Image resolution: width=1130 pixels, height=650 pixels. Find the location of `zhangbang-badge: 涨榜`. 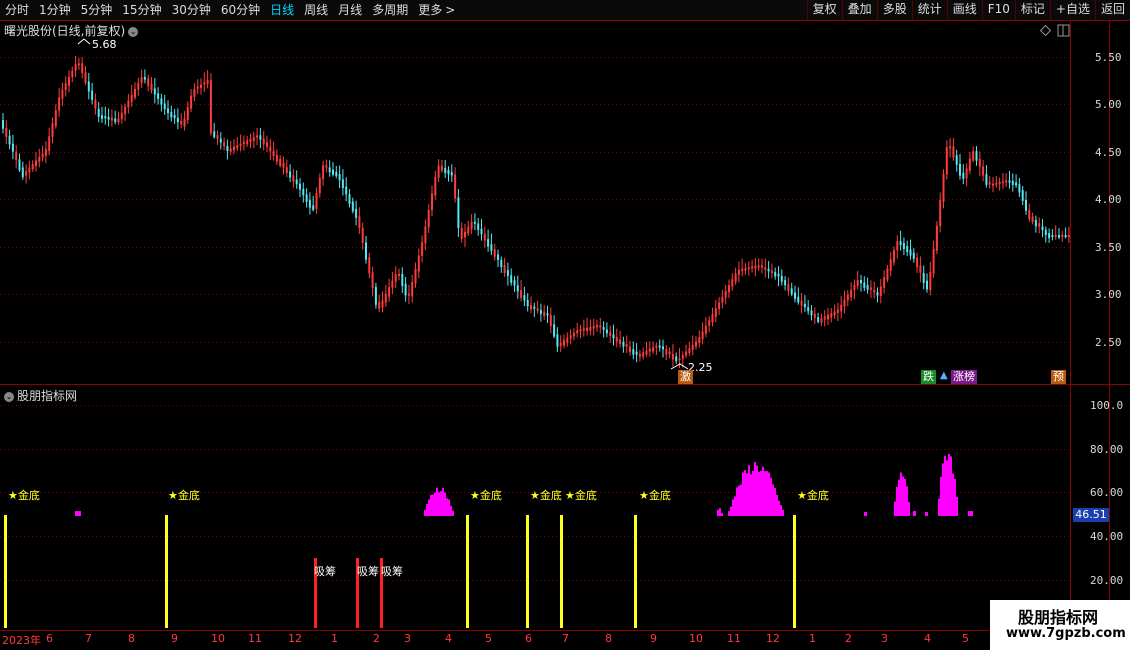

zhangbang-badge: 涨榜 is located at coordinates (964, 377).